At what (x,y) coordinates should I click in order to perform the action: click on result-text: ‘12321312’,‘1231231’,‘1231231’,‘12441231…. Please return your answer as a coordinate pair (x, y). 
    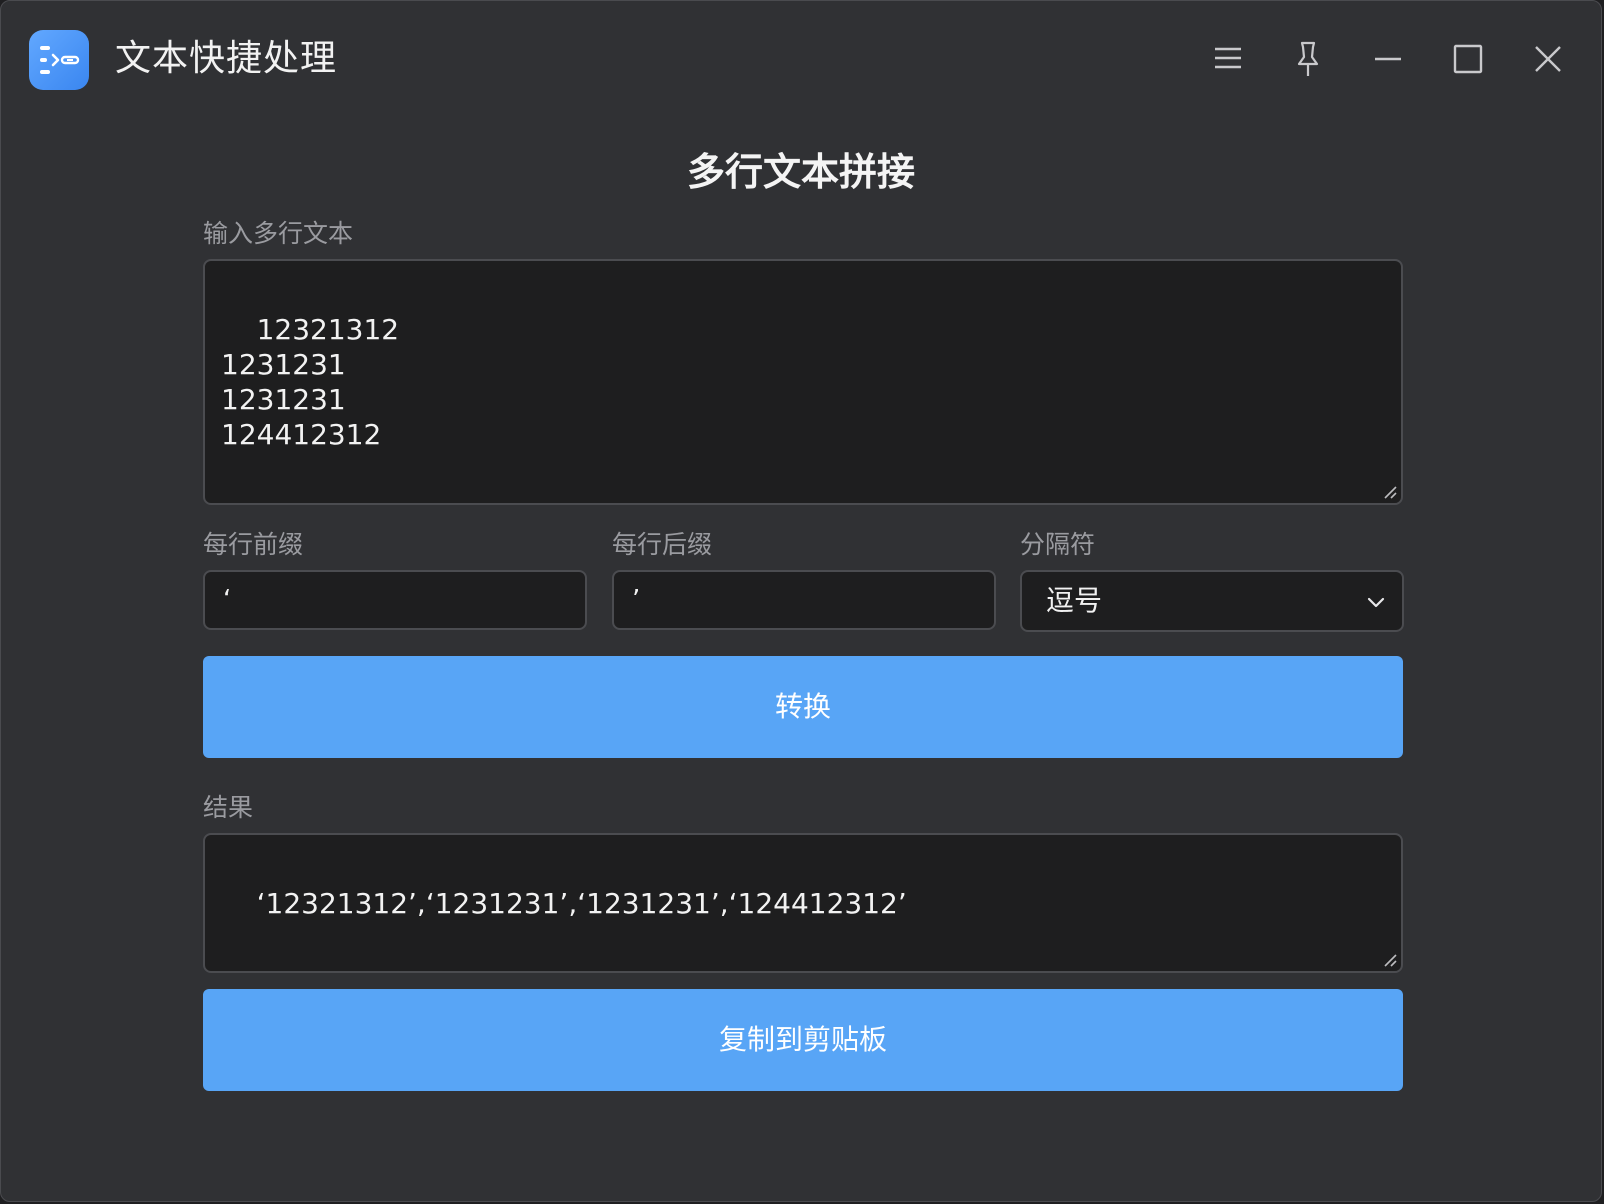
    Looking at the image, I should click on (581, 903).